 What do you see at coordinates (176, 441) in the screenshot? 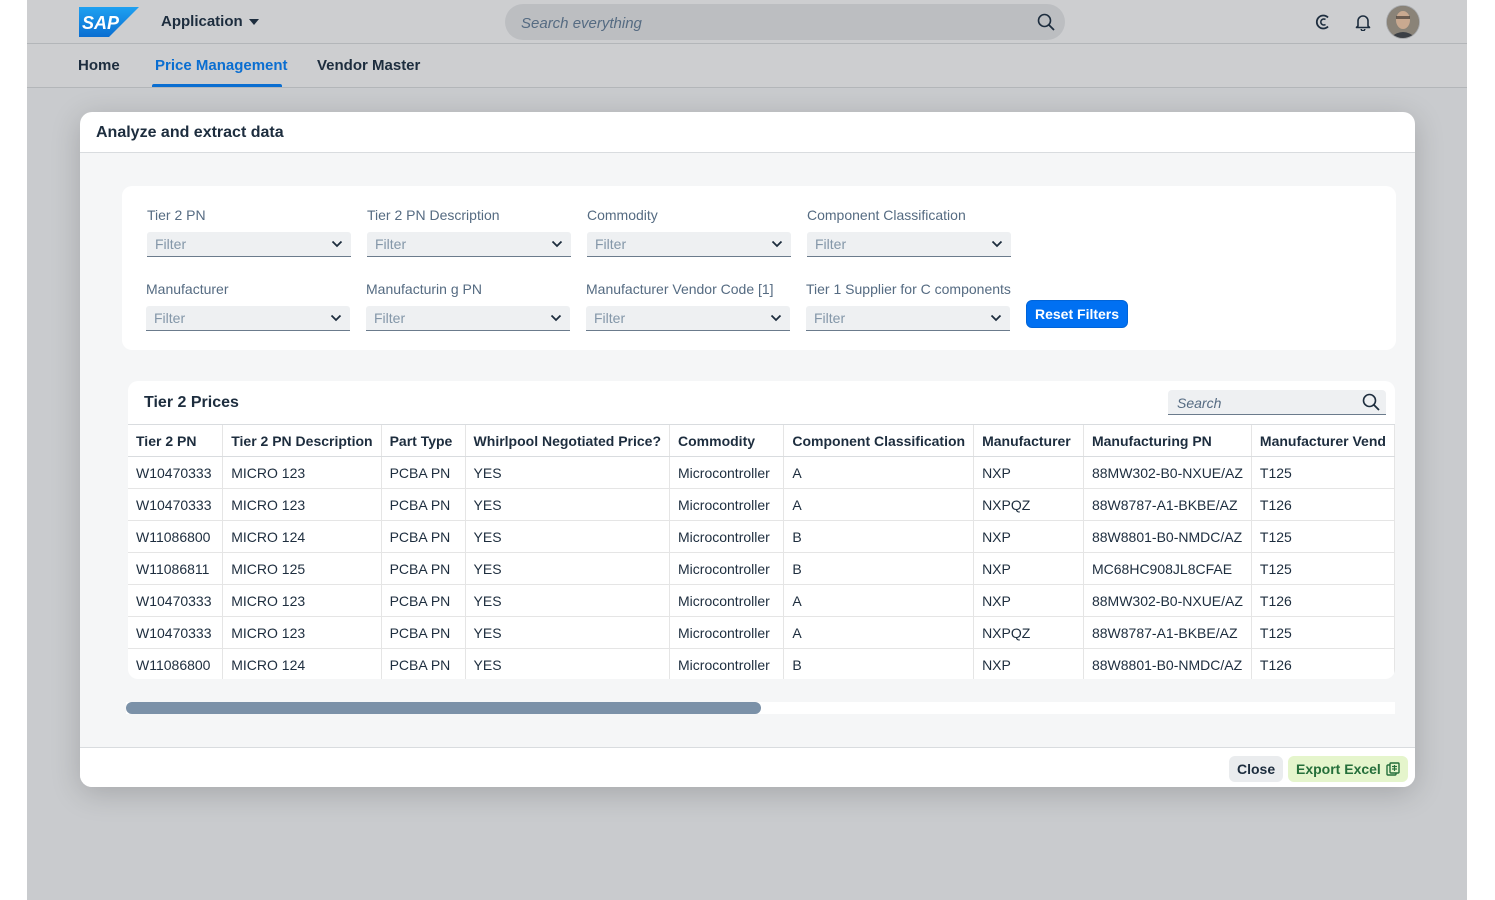
I see `column-header: Tier 2 PN` at bounding box center [176, 441].